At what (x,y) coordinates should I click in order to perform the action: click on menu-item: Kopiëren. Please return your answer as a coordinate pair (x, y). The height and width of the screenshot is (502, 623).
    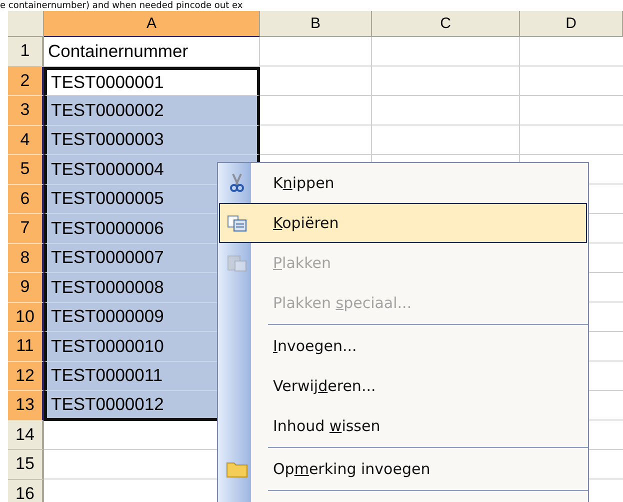
    Looking at the image, I should click on (403, 223).